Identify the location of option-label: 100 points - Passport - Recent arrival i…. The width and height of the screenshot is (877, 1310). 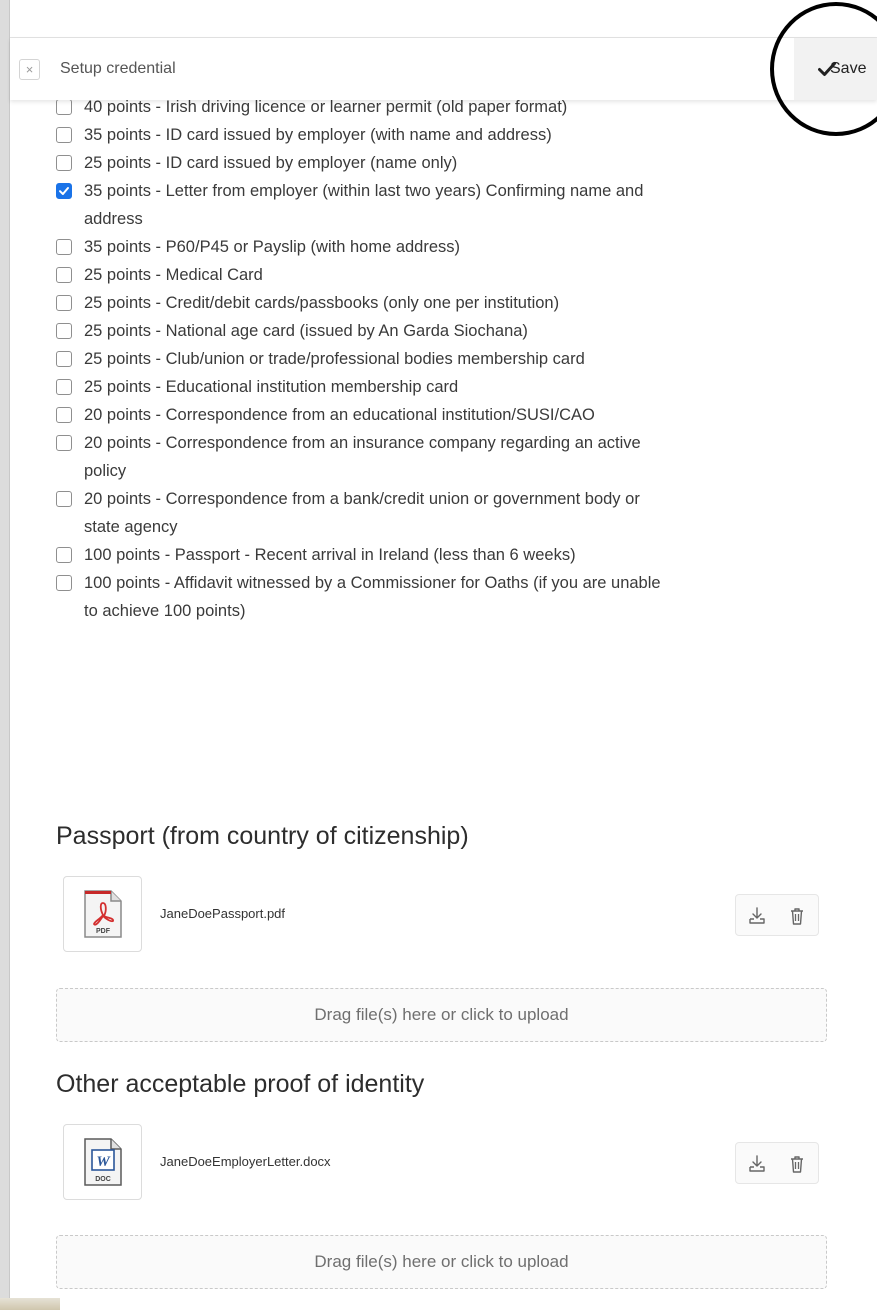
(330, 555).